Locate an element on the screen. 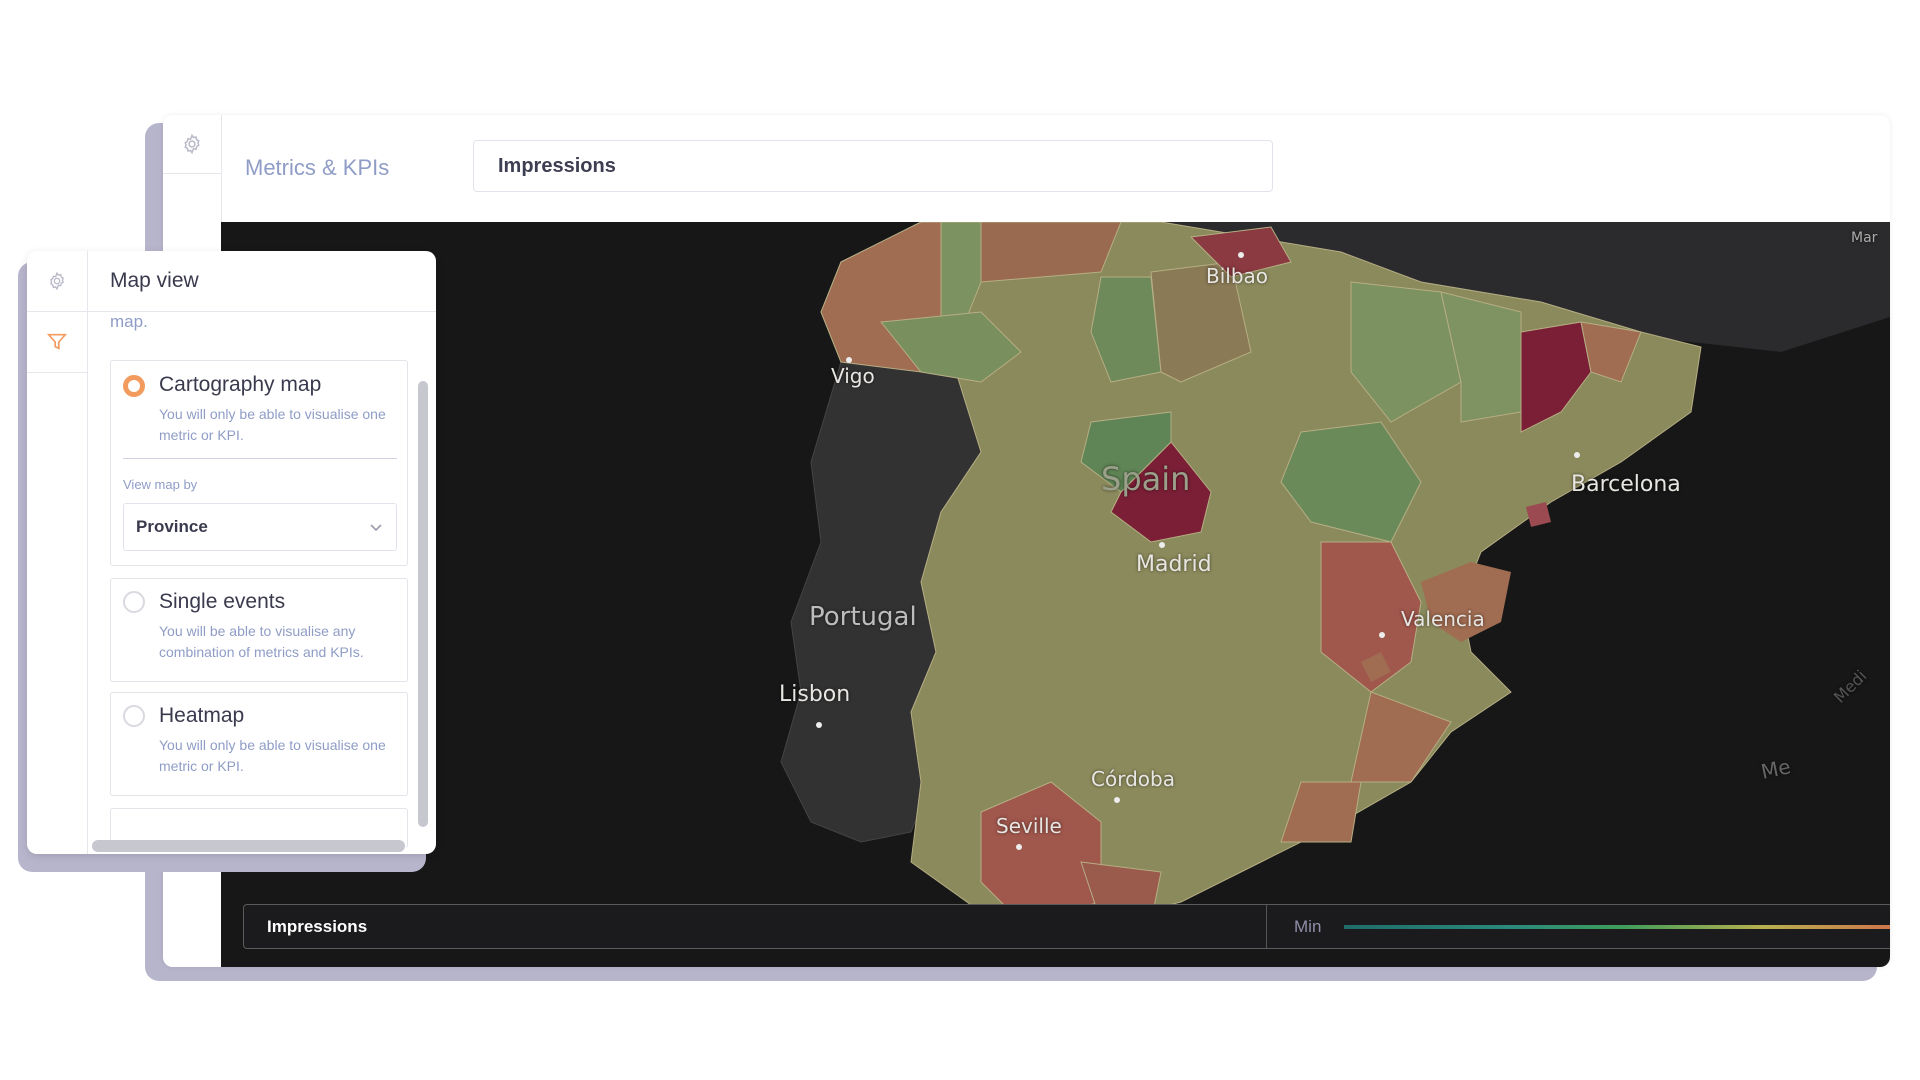 Image resolution: width=1920 pixels, height=1080 pixels. option-title: Single events is located at coordinates (222, 601).